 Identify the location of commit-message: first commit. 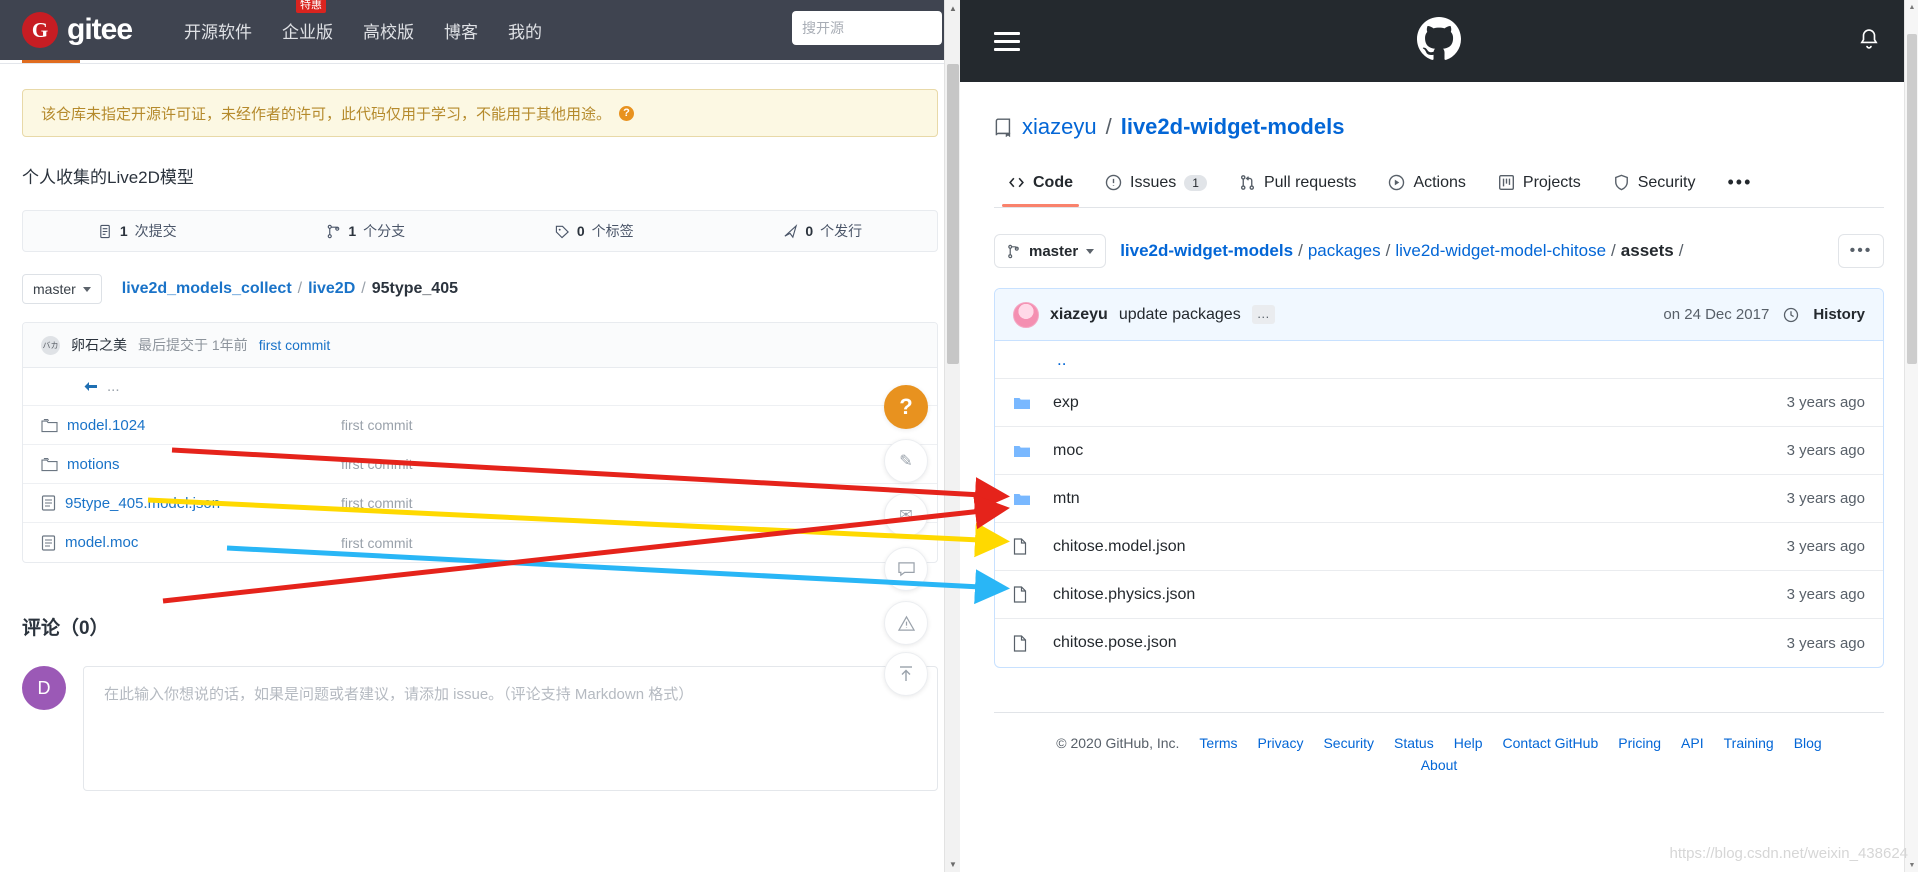
(295, 345).